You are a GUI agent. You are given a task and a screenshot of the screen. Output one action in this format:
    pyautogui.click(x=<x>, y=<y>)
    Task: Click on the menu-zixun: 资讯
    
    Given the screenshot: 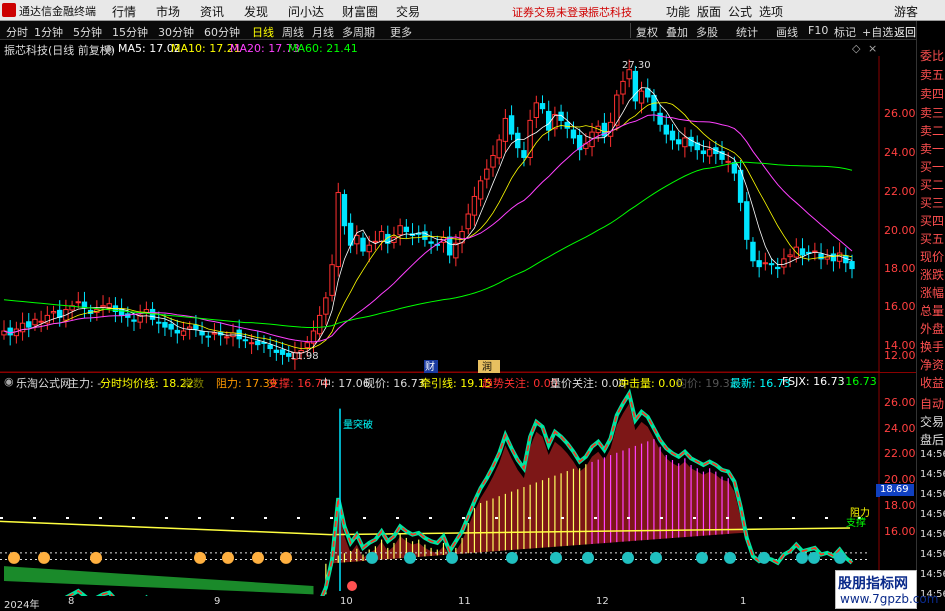 What is the action you would take?
    pyautogui.click(x=212, y=11)
    